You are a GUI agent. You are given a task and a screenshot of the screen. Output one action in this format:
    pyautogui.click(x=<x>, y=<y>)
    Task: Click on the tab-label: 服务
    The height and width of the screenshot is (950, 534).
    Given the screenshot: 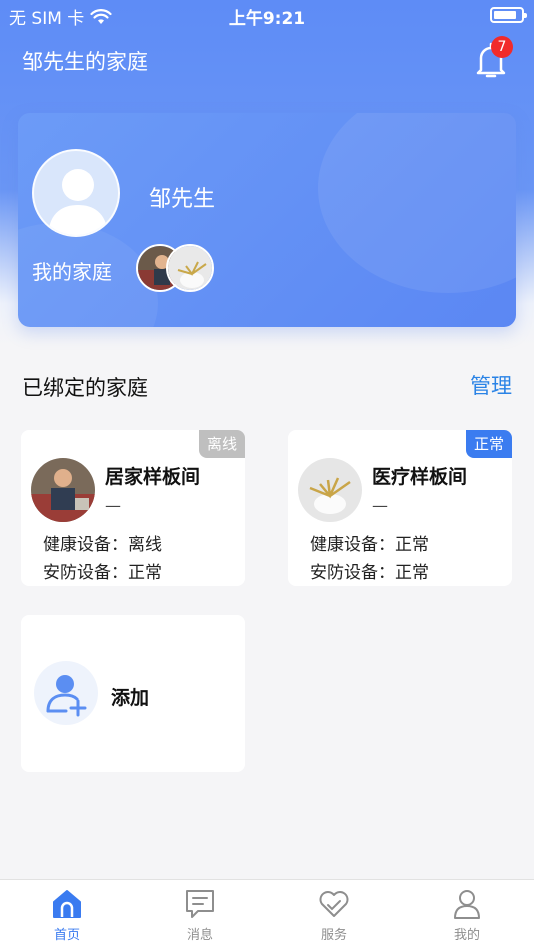 What is the action you would take?
    pyautogui.click(x=333, y=935)
    